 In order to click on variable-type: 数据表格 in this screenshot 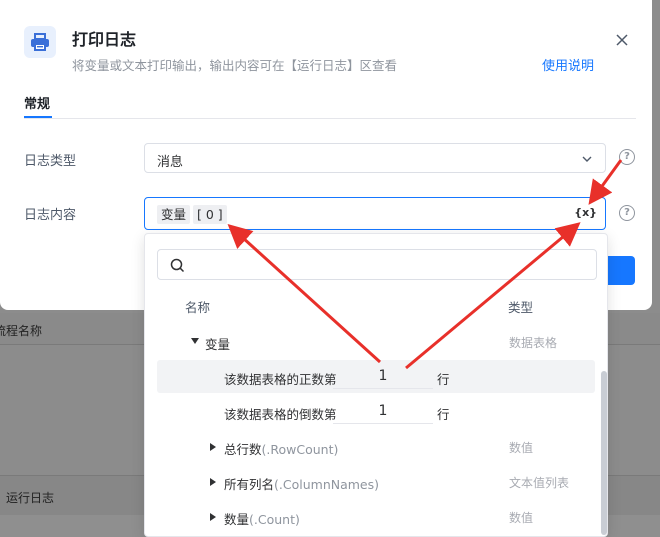, I will do `click(533, 343)`.